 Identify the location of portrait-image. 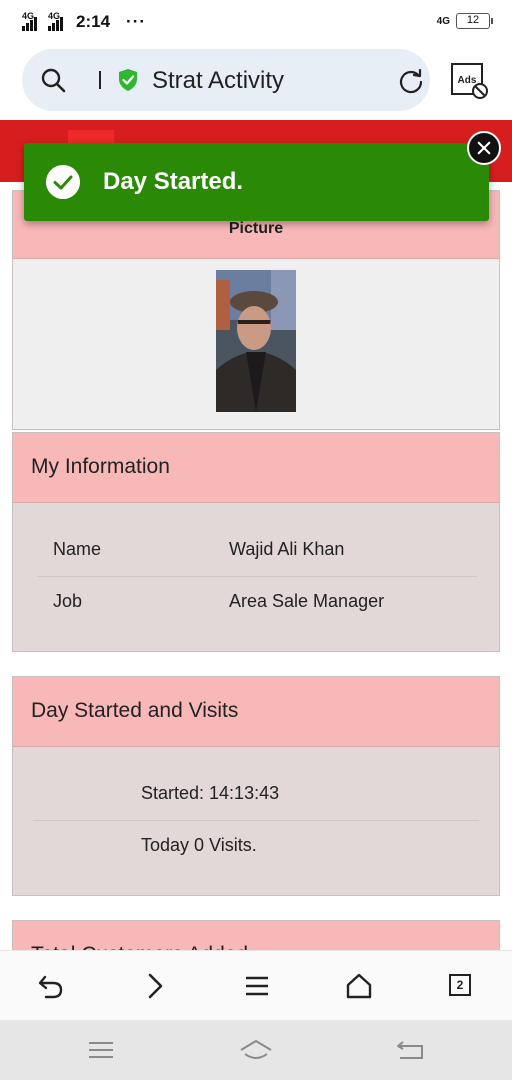
(256, 341).